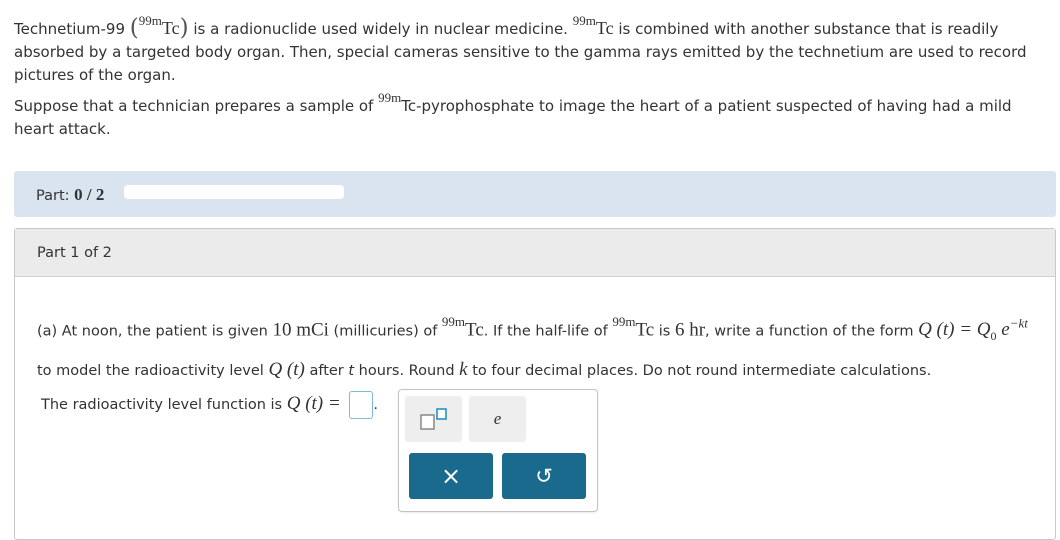  I want to click on undo-button: ↺, so click(544, 476).